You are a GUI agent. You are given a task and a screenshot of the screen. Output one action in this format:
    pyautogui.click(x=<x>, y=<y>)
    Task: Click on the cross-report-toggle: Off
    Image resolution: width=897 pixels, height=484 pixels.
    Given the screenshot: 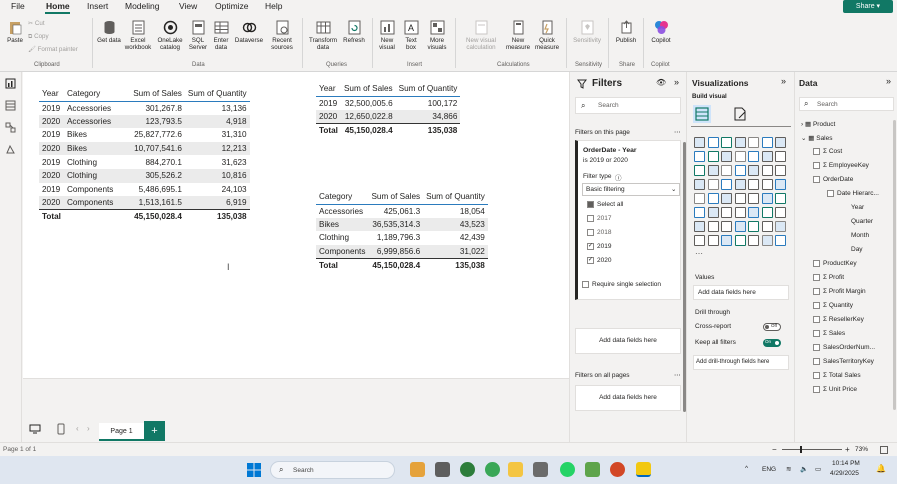 What is the action you would take?
    pyautogui.click(x=772, y=327)
    